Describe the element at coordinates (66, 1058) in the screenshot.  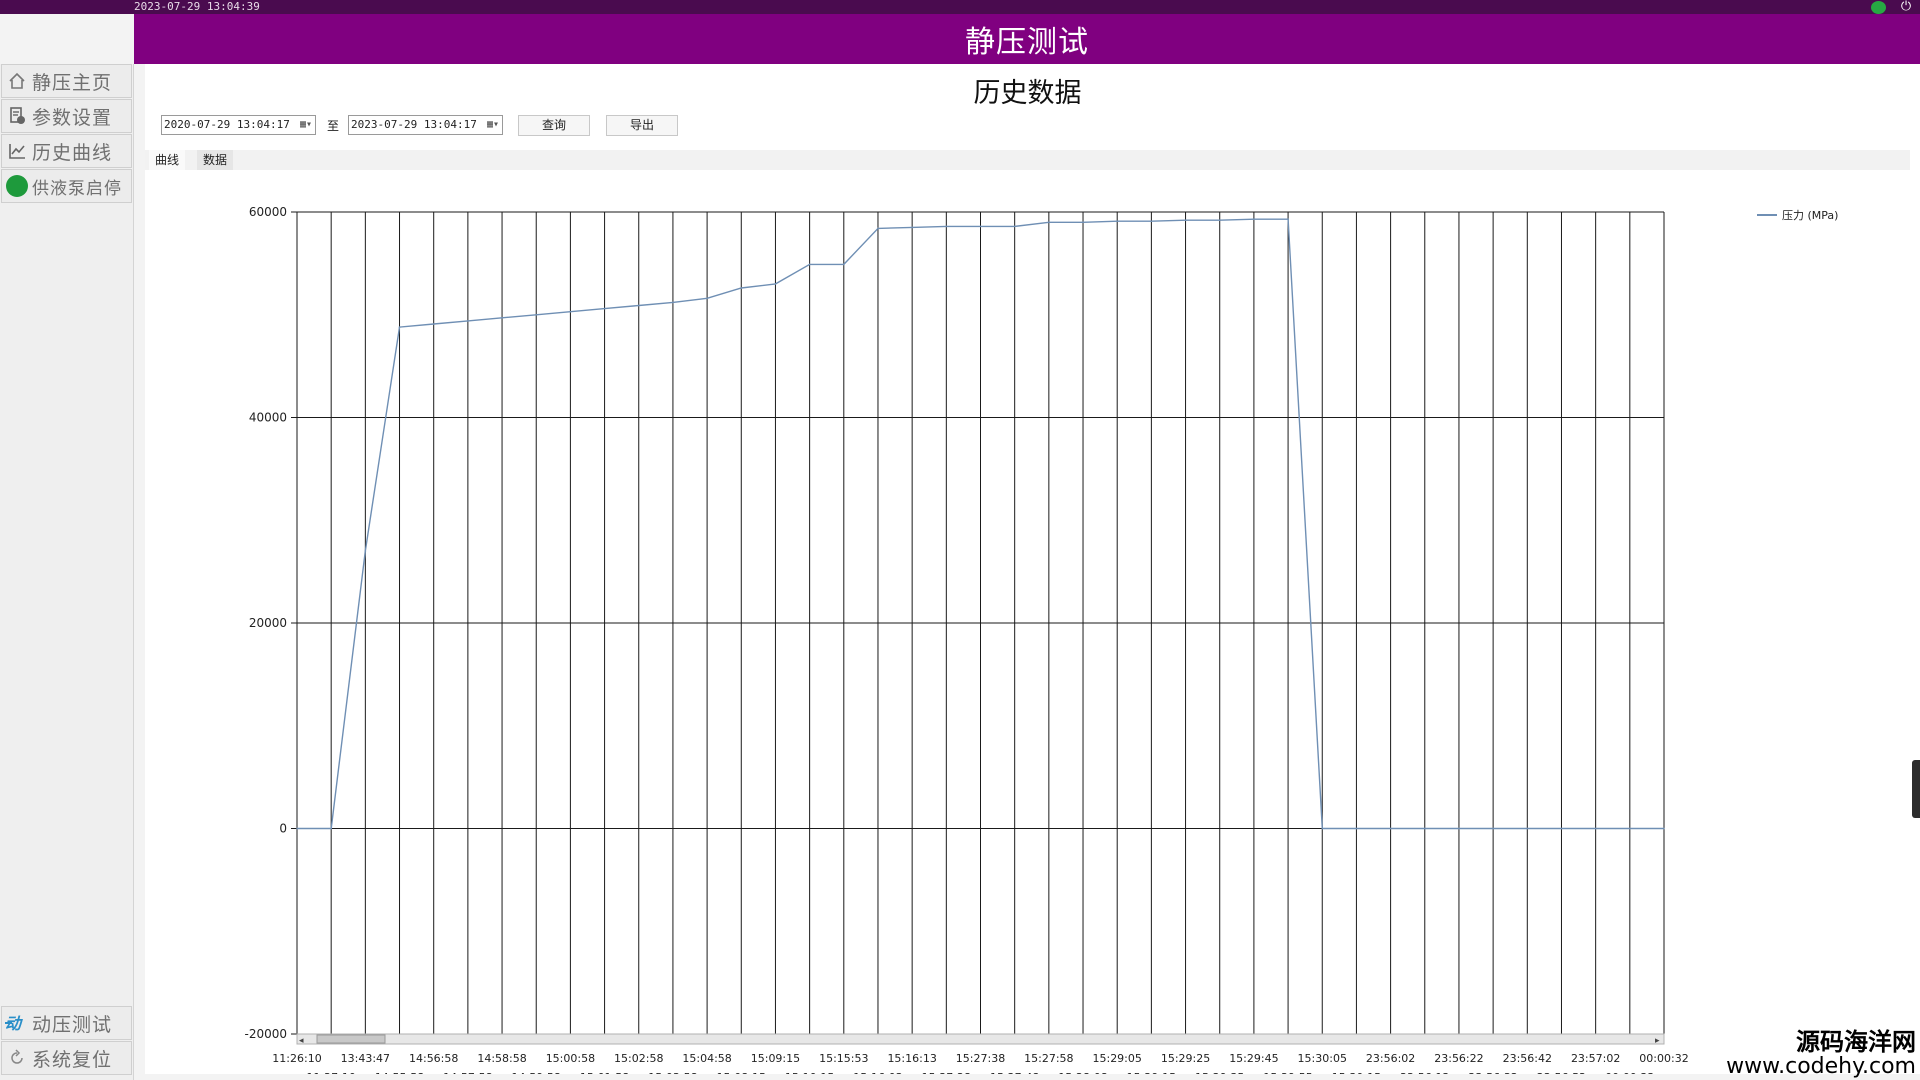
I see `sidebar-item-system-reset: 系统复位` at that location.